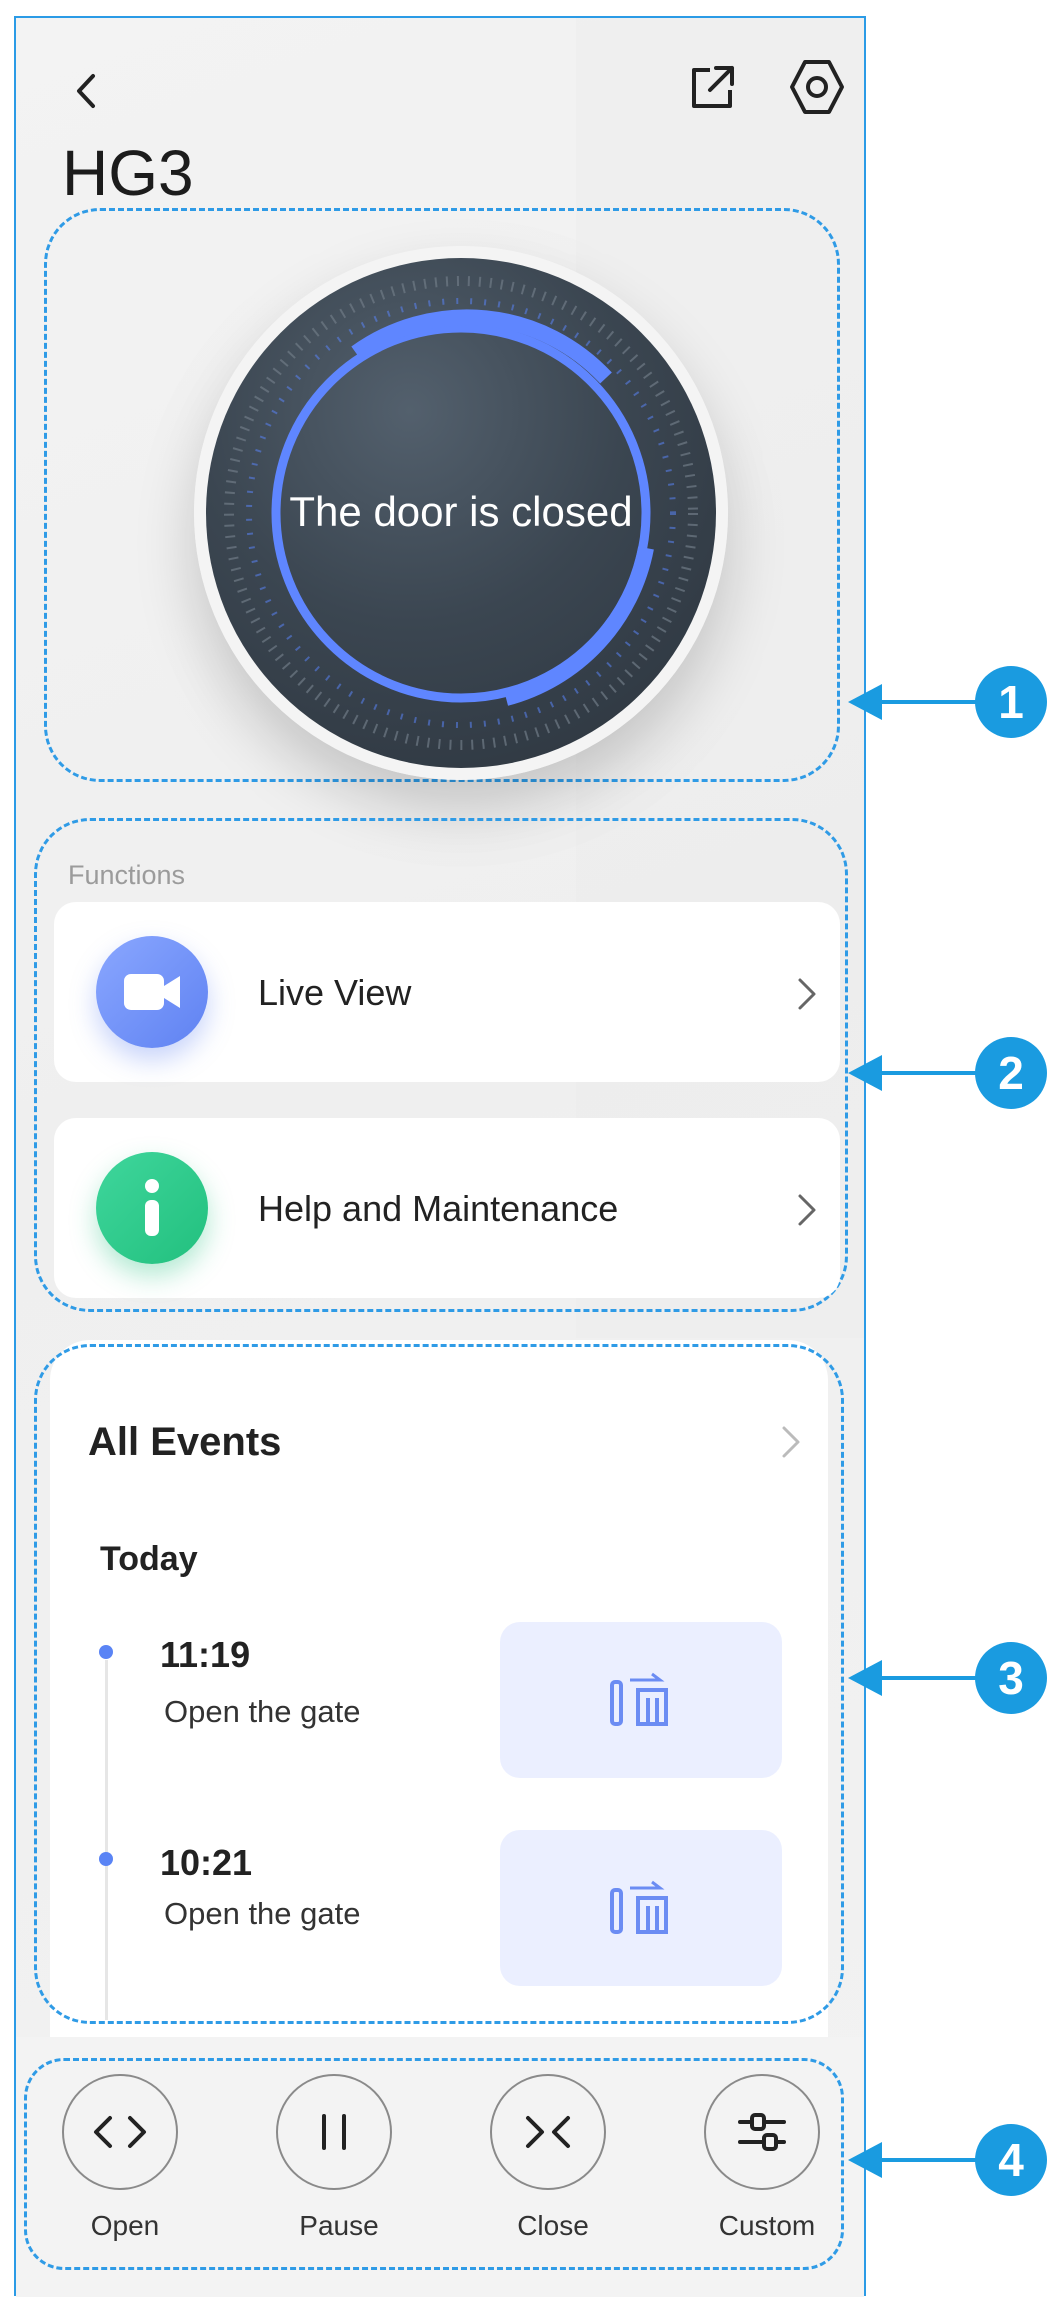 Image resolution: width=1049 pixels, height=2297 pixels. Describe the element at coordinates (1011, 702) in the screenshot. I see `callout-badge-1: 1` at that location.